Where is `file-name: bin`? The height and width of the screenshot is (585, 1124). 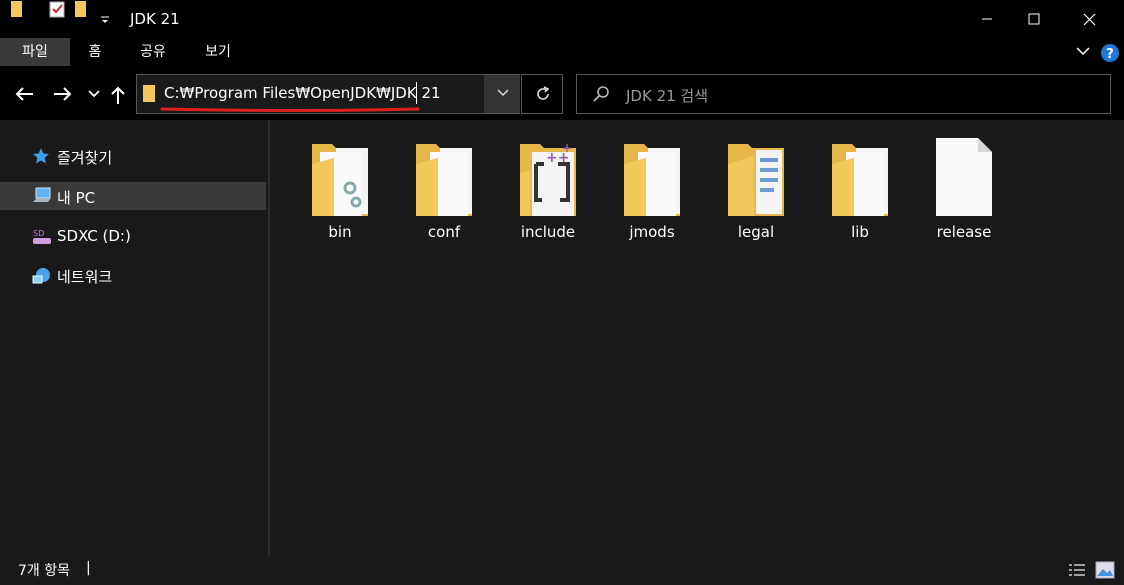
file-name: bin is located at coordinates (340, 232).